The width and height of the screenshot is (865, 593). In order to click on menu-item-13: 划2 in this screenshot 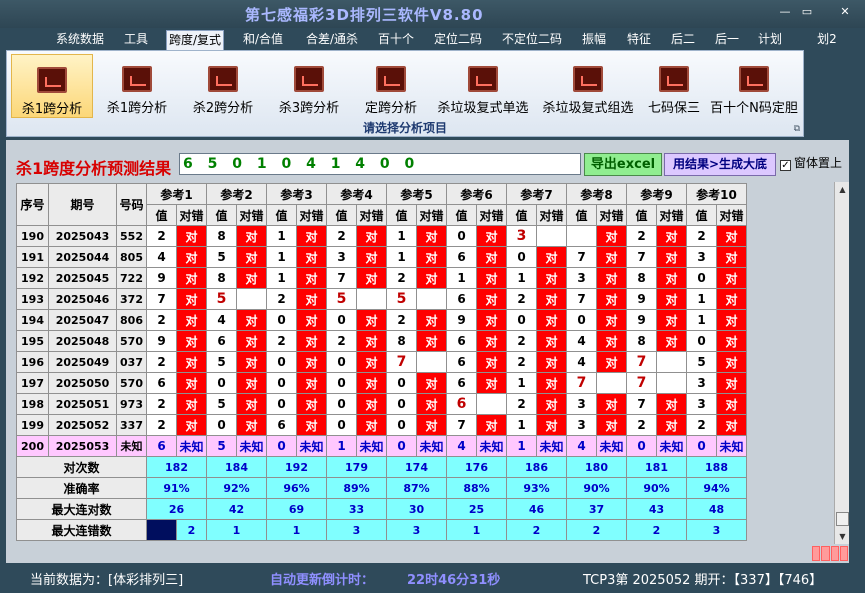, I will do `click(827, 40)`.